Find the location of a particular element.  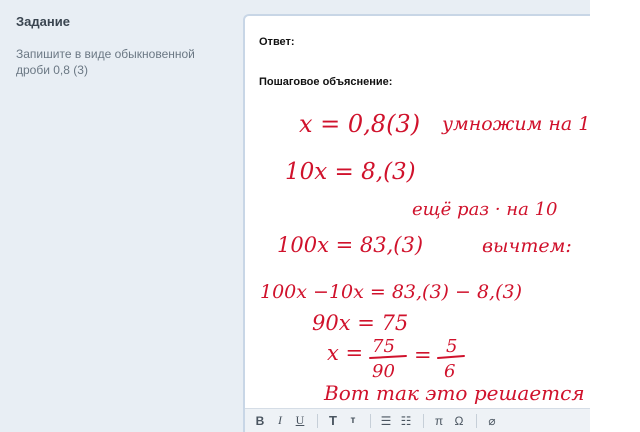

hw-line4-note: вычтем: is located at coordinates (527, 246).